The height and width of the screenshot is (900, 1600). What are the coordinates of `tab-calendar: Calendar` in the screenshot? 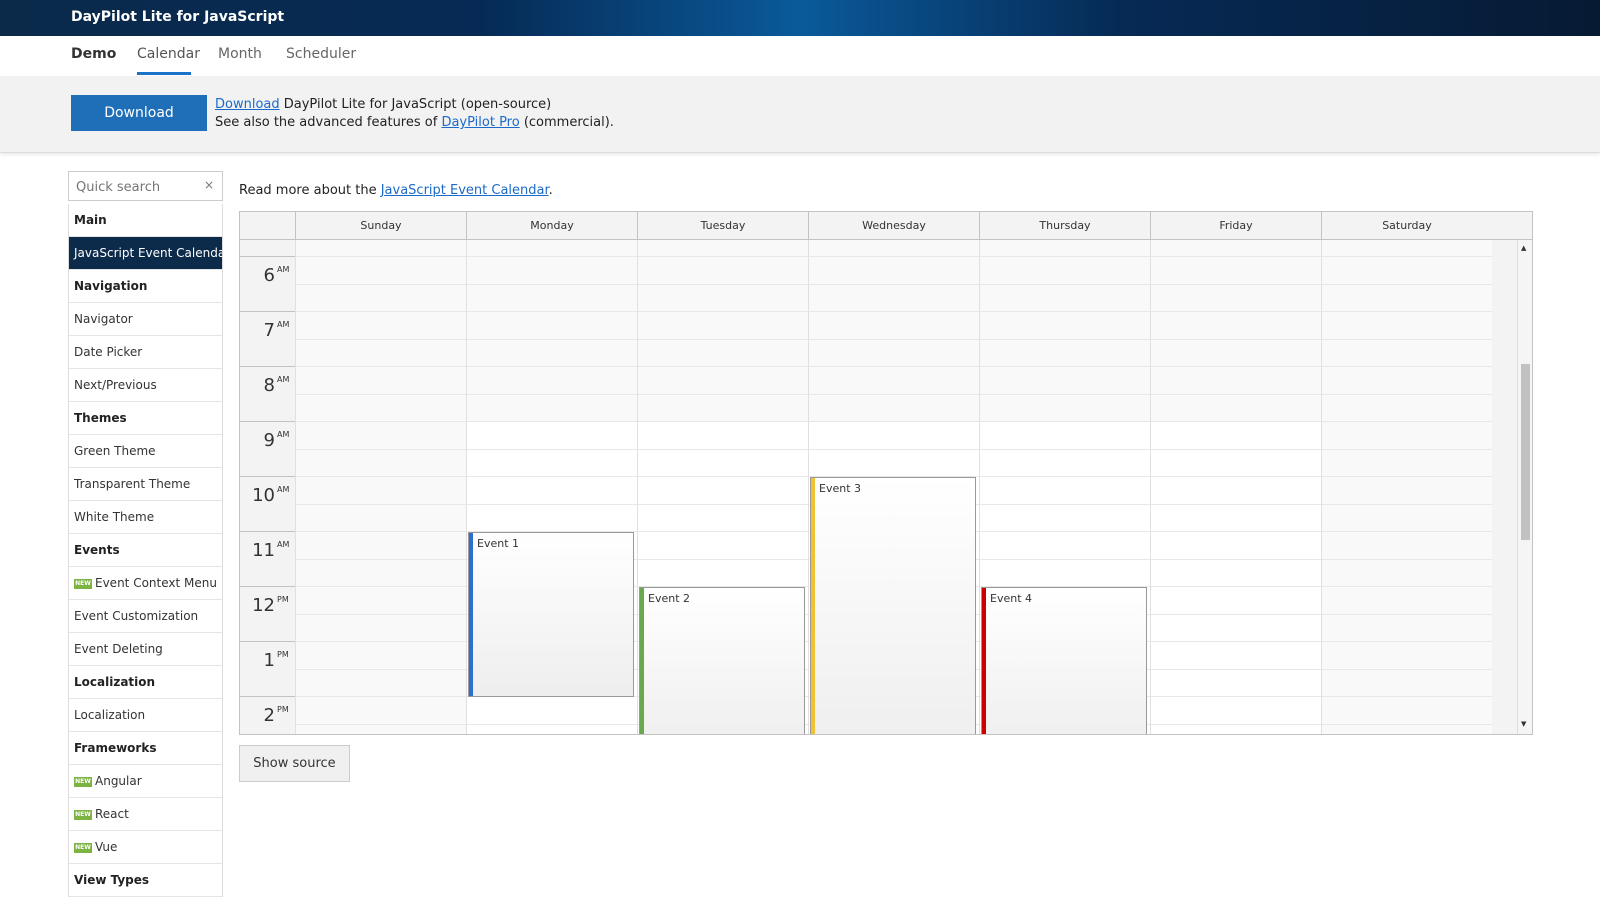 It's located at (168, 54).